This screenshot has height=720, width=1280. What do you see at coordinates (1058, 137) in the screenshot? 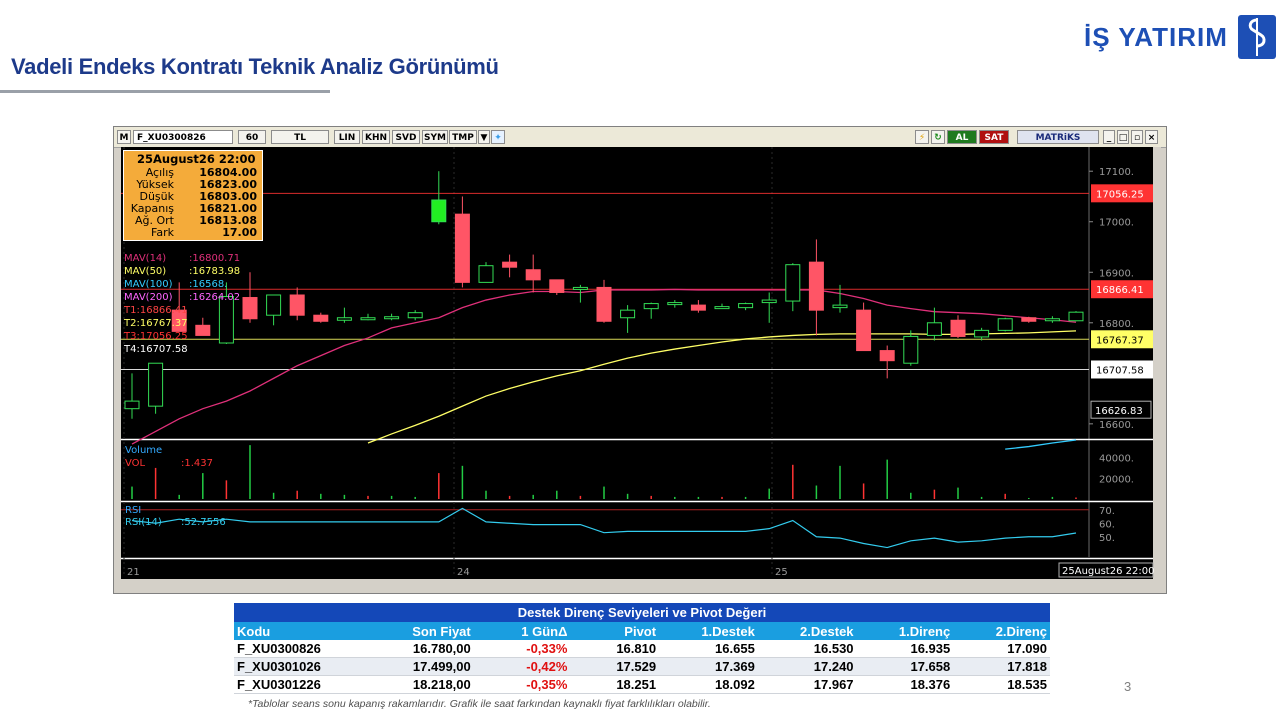
I see `matriks-logo: MATRiKS` at bounding box center [1058, 137].